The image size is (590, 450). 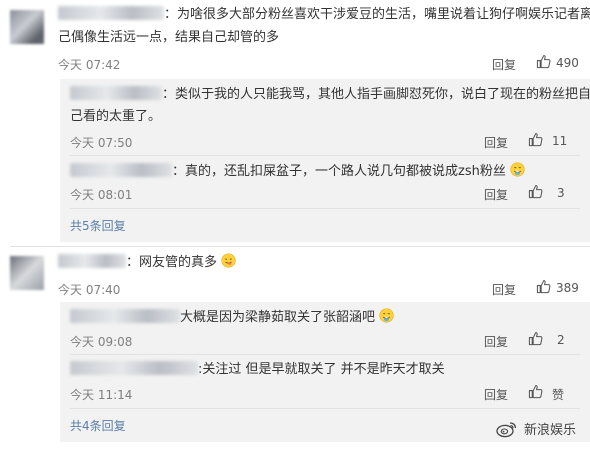 What do you see at coordinates (98, 225) in the screenshot?
I see `more-replies-link: 共5条回复` at bounding box center [98, 225].